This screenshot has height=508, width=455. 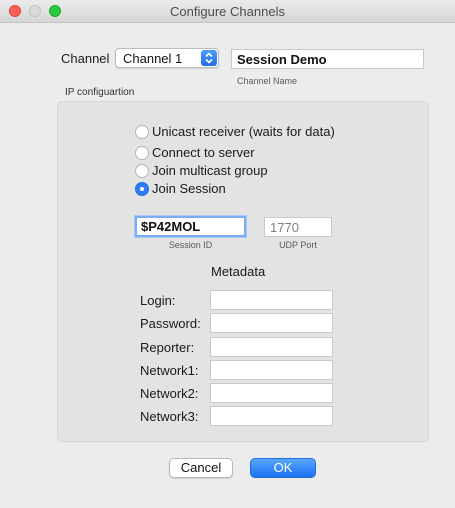 I want to click on network1-label: Network1:, so click(x=169, y=370).